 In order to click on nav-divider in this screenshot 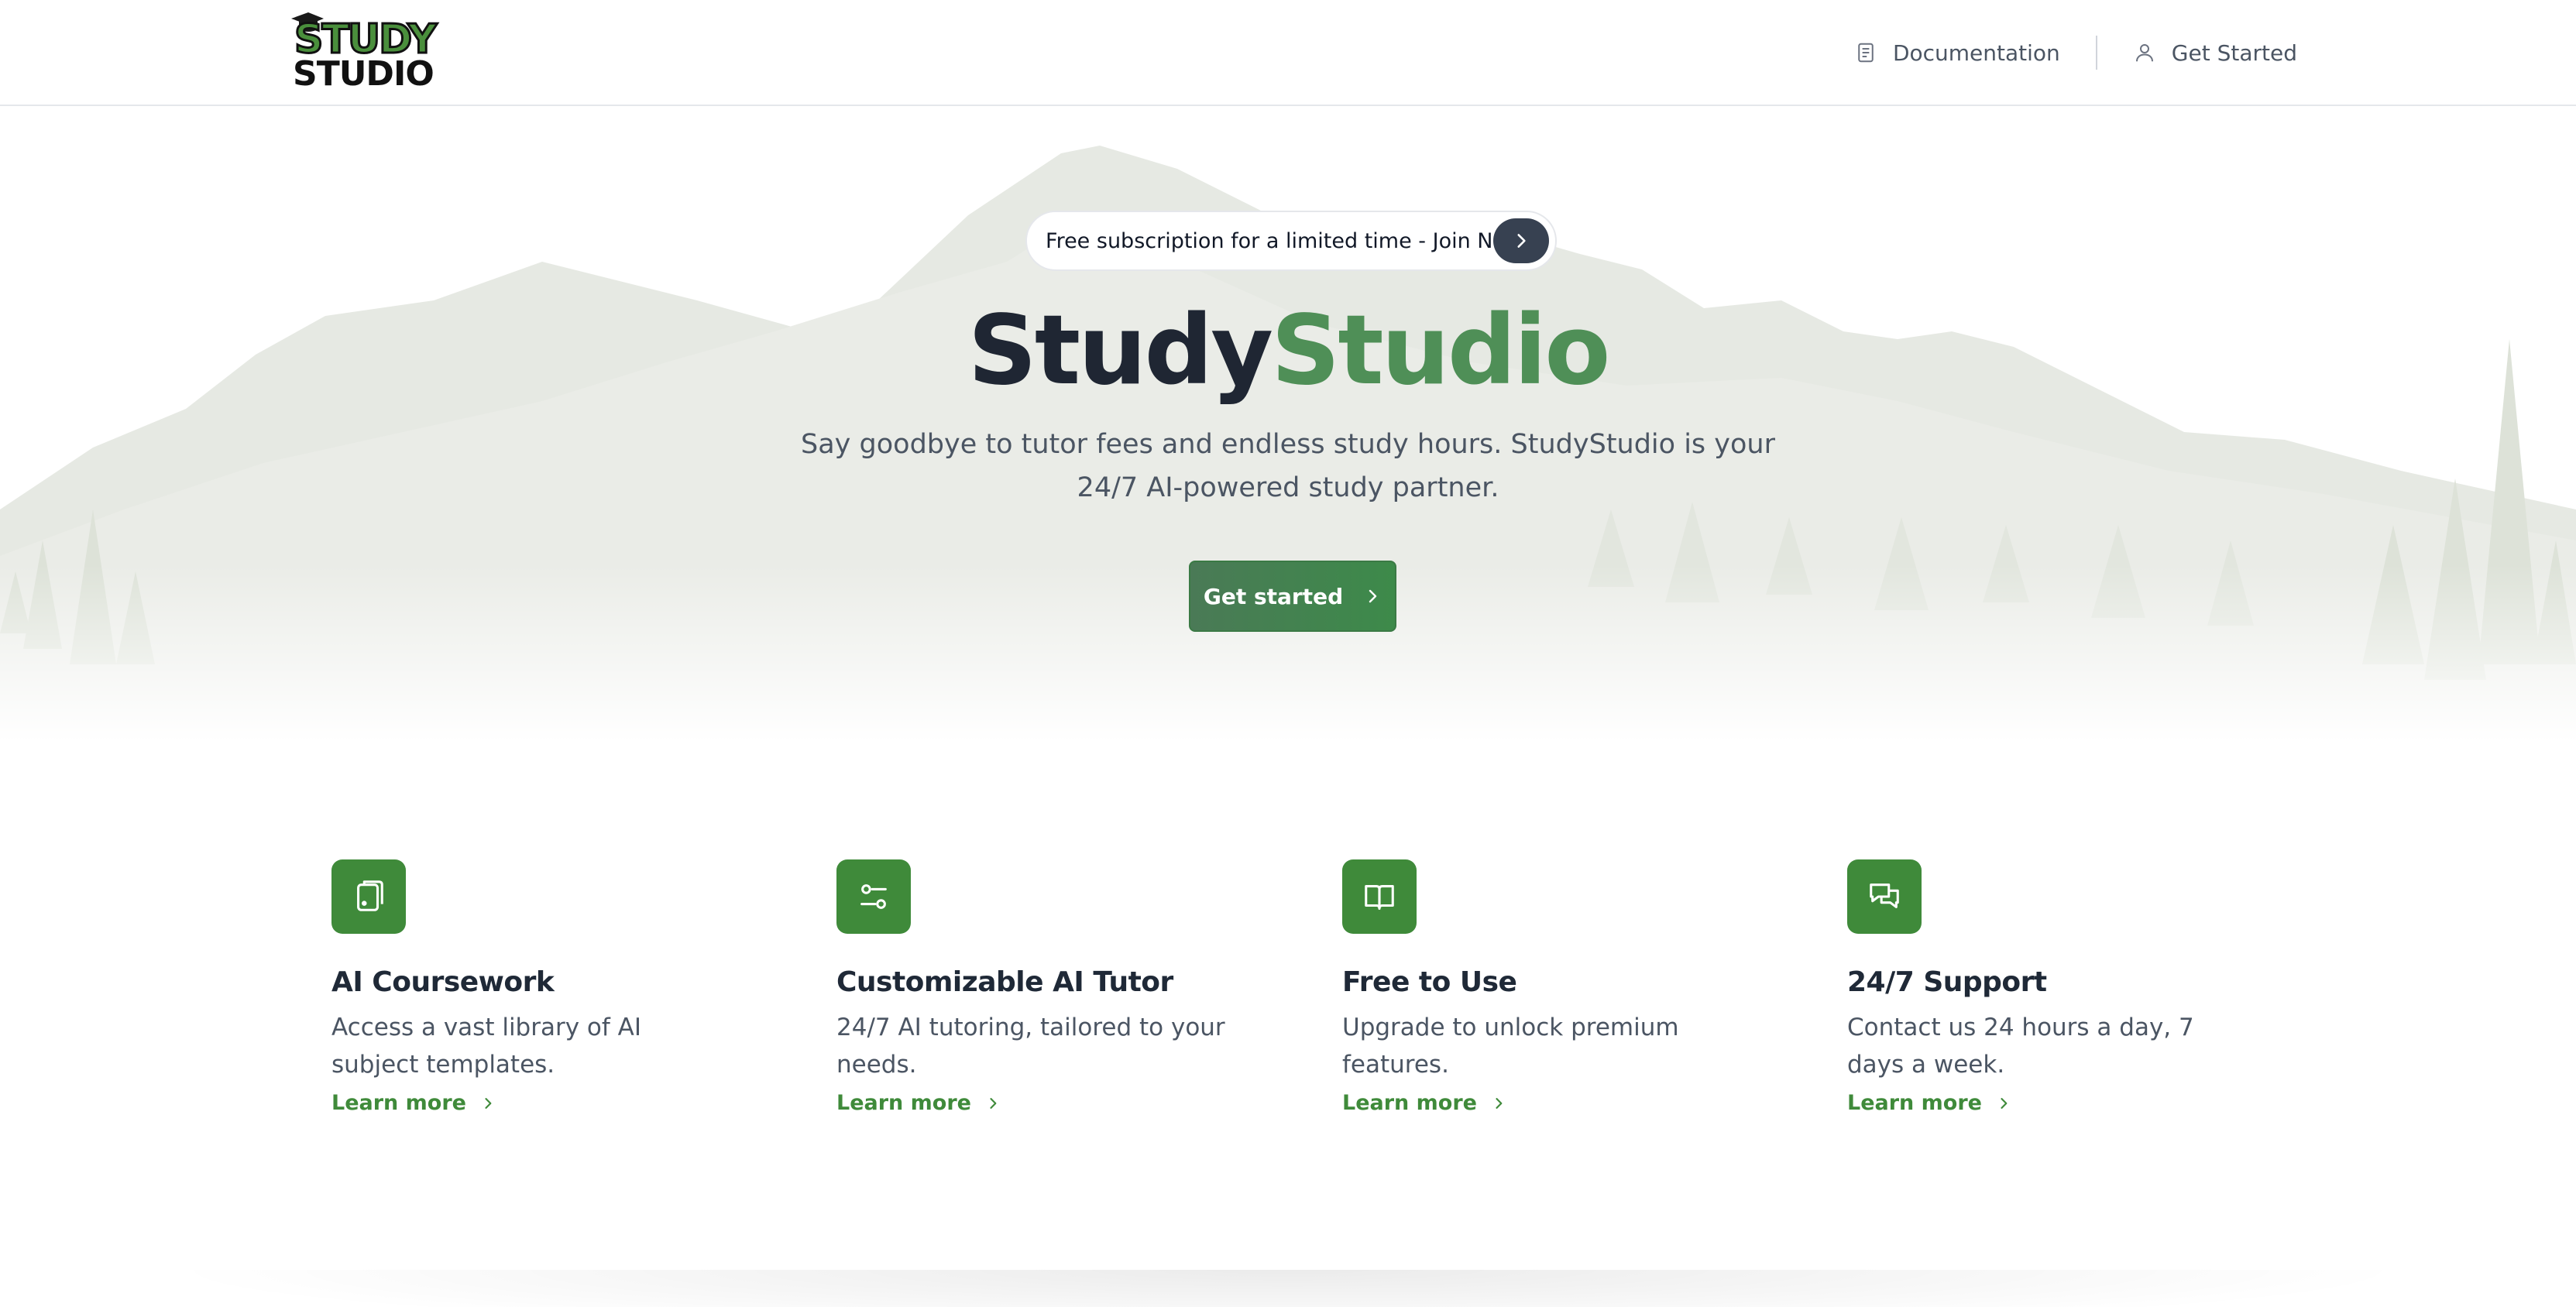, I will do `click(2096, 53)`.